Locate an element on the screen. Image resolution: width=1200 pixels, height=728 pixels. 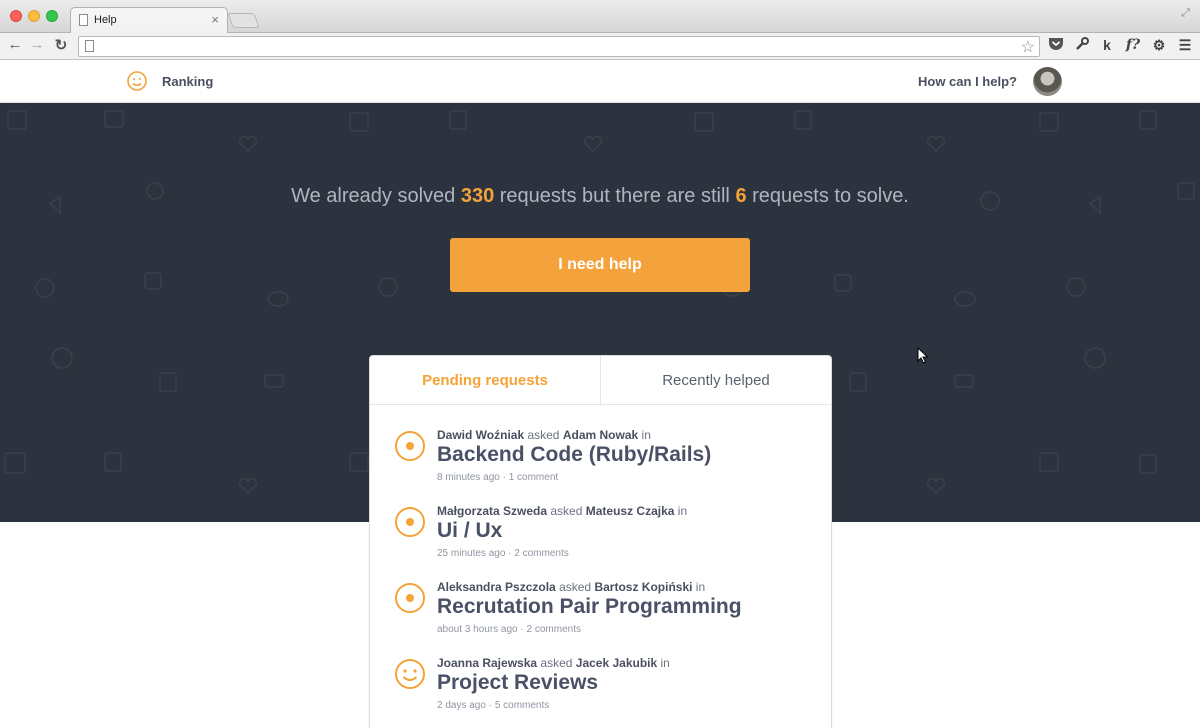
helper-name: Adam Nowak is located at coordinates (600, 435).